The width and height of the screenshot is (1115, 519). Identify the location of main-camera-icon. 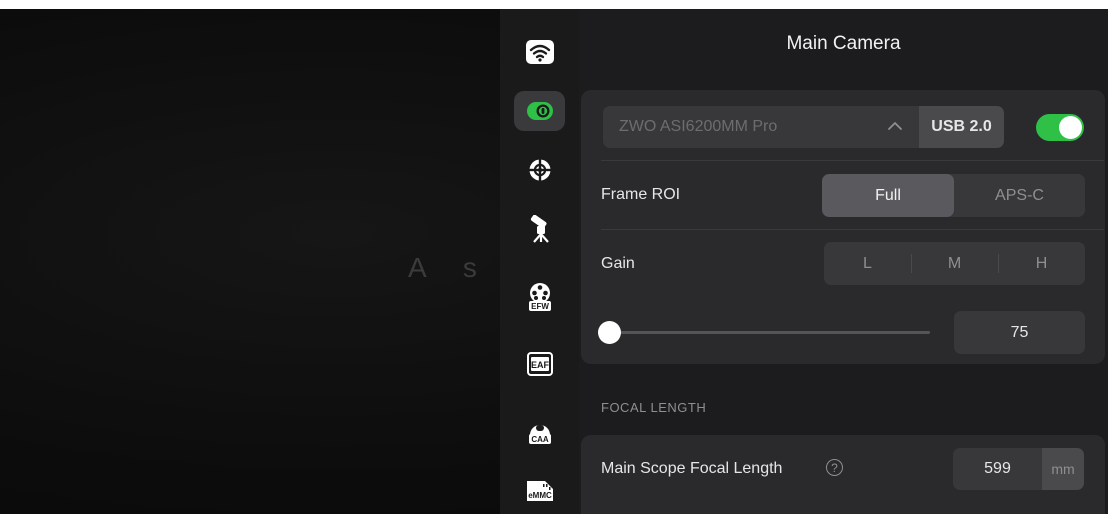
(539, 111).